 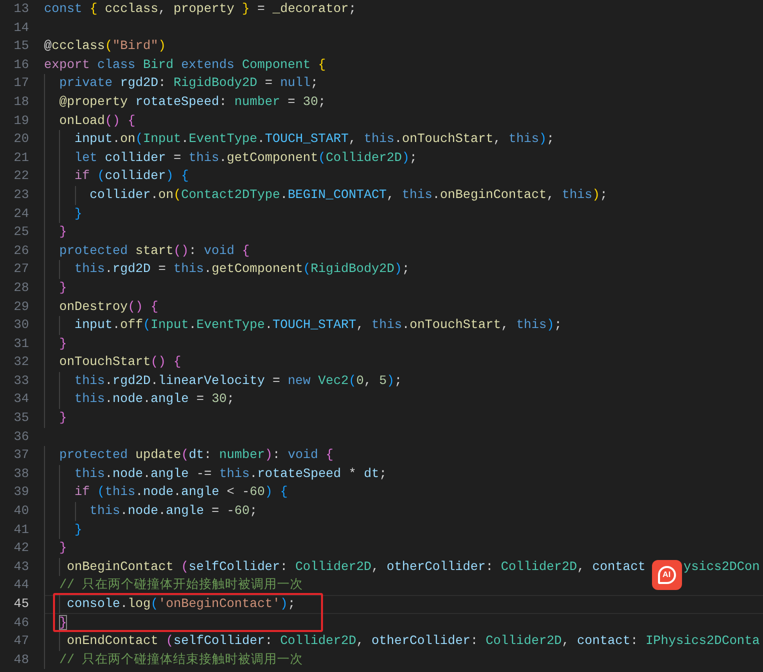 I want to click on line-number: 26, so click(x=20, y=251).